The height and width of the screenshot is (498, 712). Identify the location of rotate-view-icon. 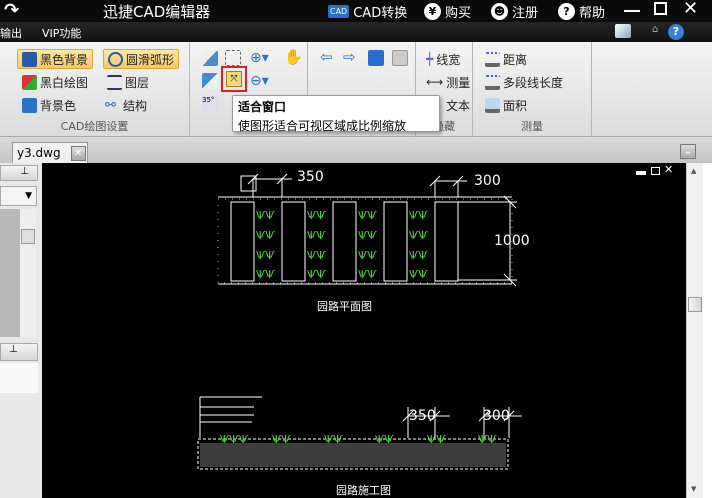
(376, 58).